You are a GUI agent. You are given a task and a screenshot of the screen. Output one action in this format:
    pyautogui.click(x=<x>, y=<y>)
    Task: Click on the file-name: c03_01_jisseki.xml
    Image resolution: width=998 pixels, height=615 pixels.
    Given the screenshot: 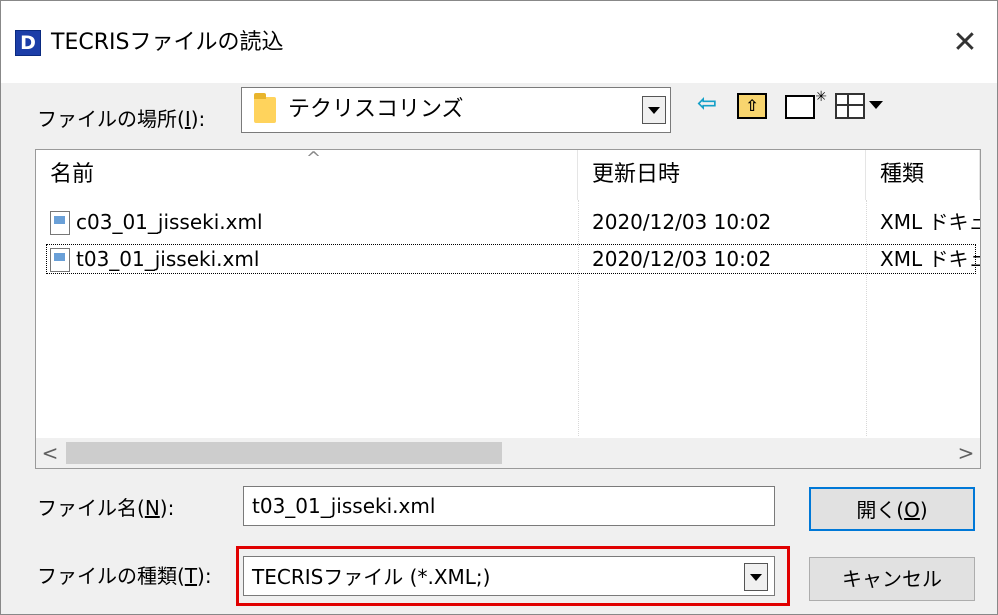 What is the action you would take?
    pyautogui.click(x=169, y=222)
    